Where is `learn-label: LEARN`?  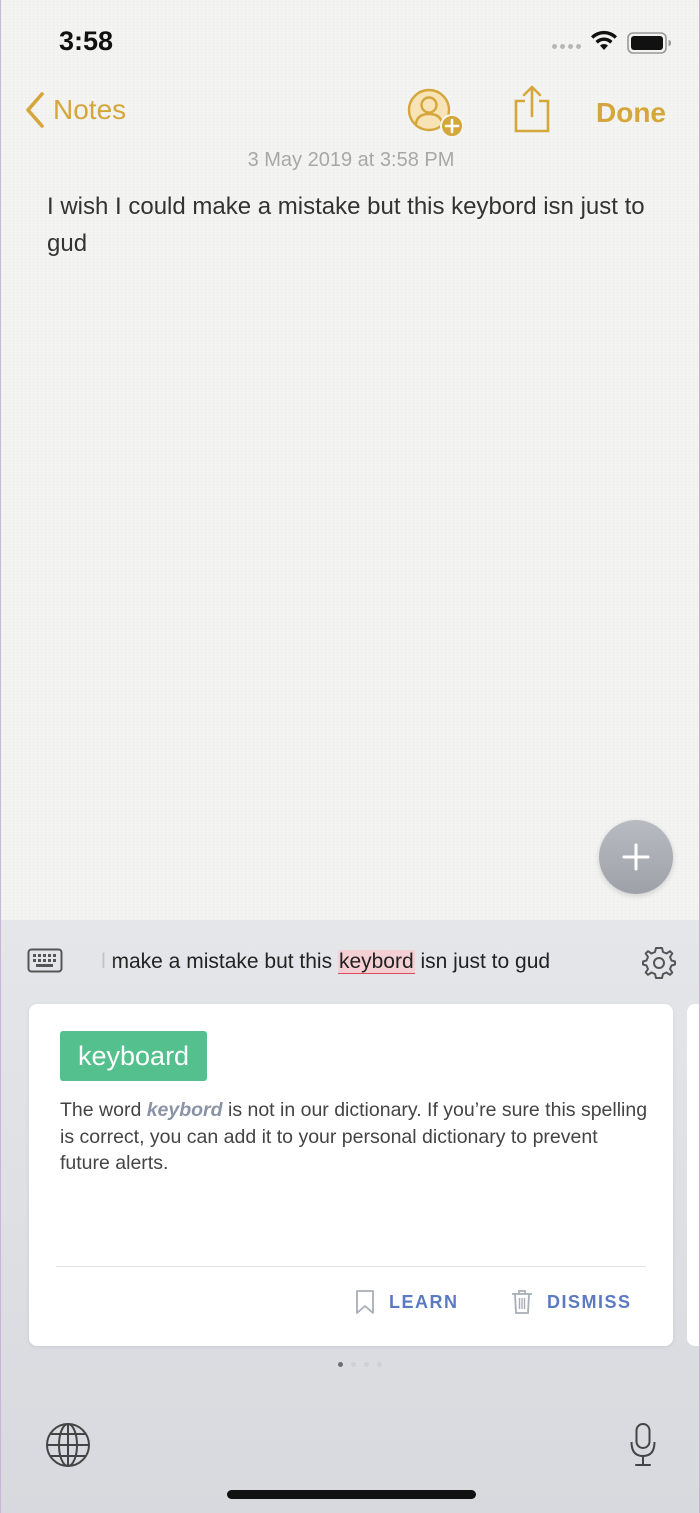
learn-label: LEARN is located at coordinates (424, 1301).